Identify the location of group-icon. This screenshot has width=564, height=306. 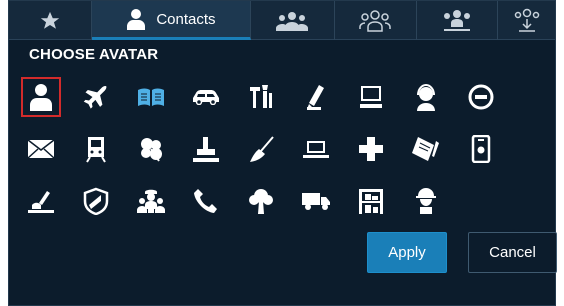
(292, 21).